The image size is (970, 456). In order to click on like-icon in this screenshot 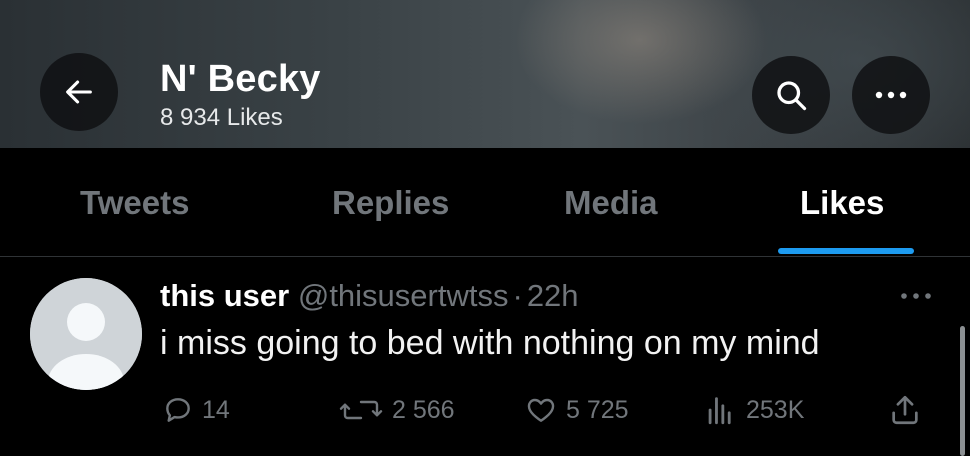, I will do `click(541, 410)`.